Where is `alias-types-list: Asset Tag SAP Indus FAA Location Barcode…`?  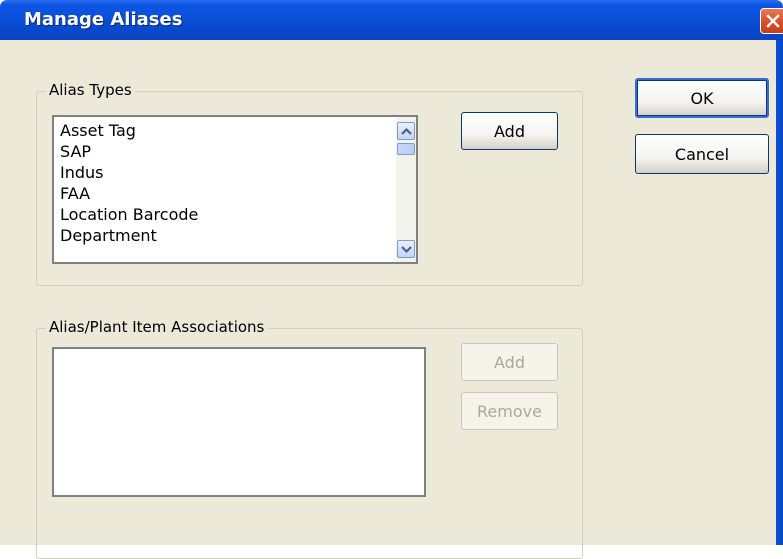 alias-types-list: Asset Tag SAP Indus FAA Location Barcode… is located at coordinates (235, 189).